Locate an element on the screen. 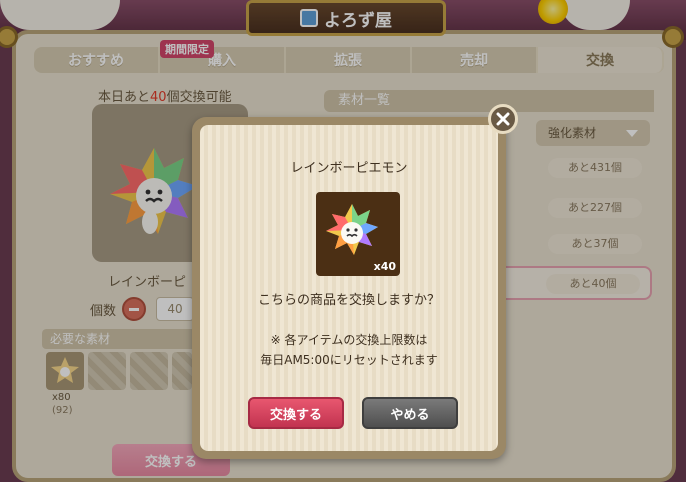  close-icon is located at coordinates (503, 119).